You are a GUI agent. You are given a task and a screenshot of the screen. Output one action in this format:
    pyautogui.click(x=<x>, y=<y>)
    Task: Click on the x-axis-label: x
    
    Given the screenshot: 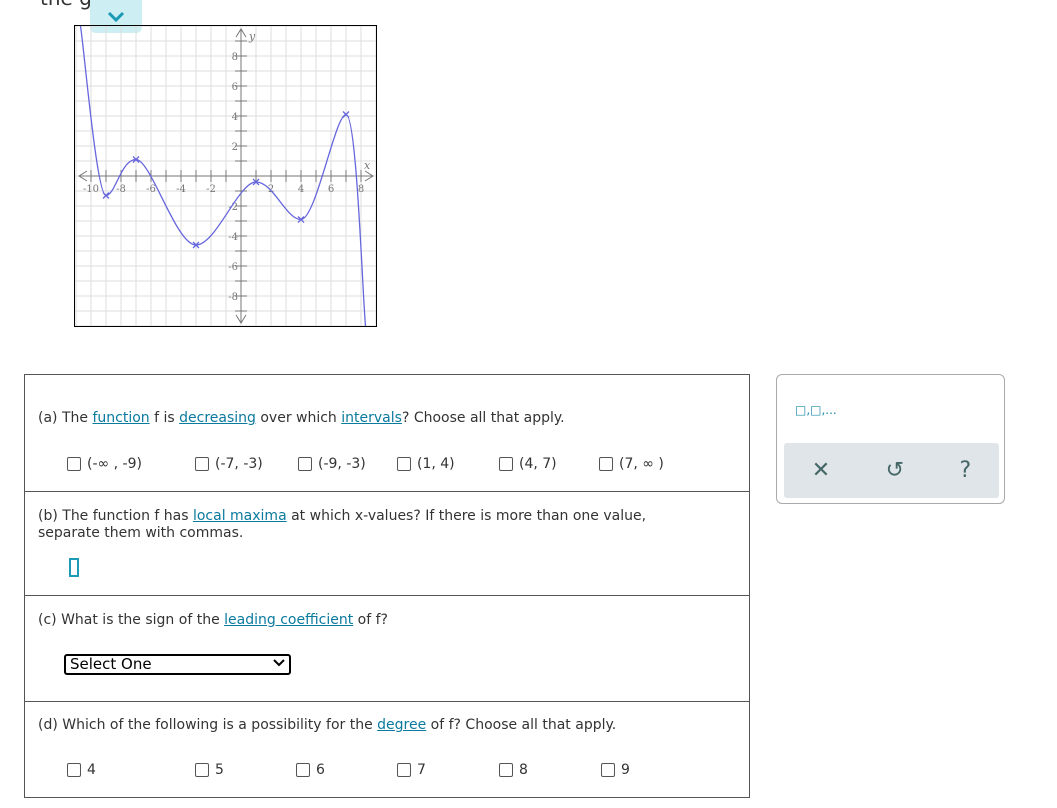 What is the action you would take?
    pyautogui.click(x=367, y=165)
    